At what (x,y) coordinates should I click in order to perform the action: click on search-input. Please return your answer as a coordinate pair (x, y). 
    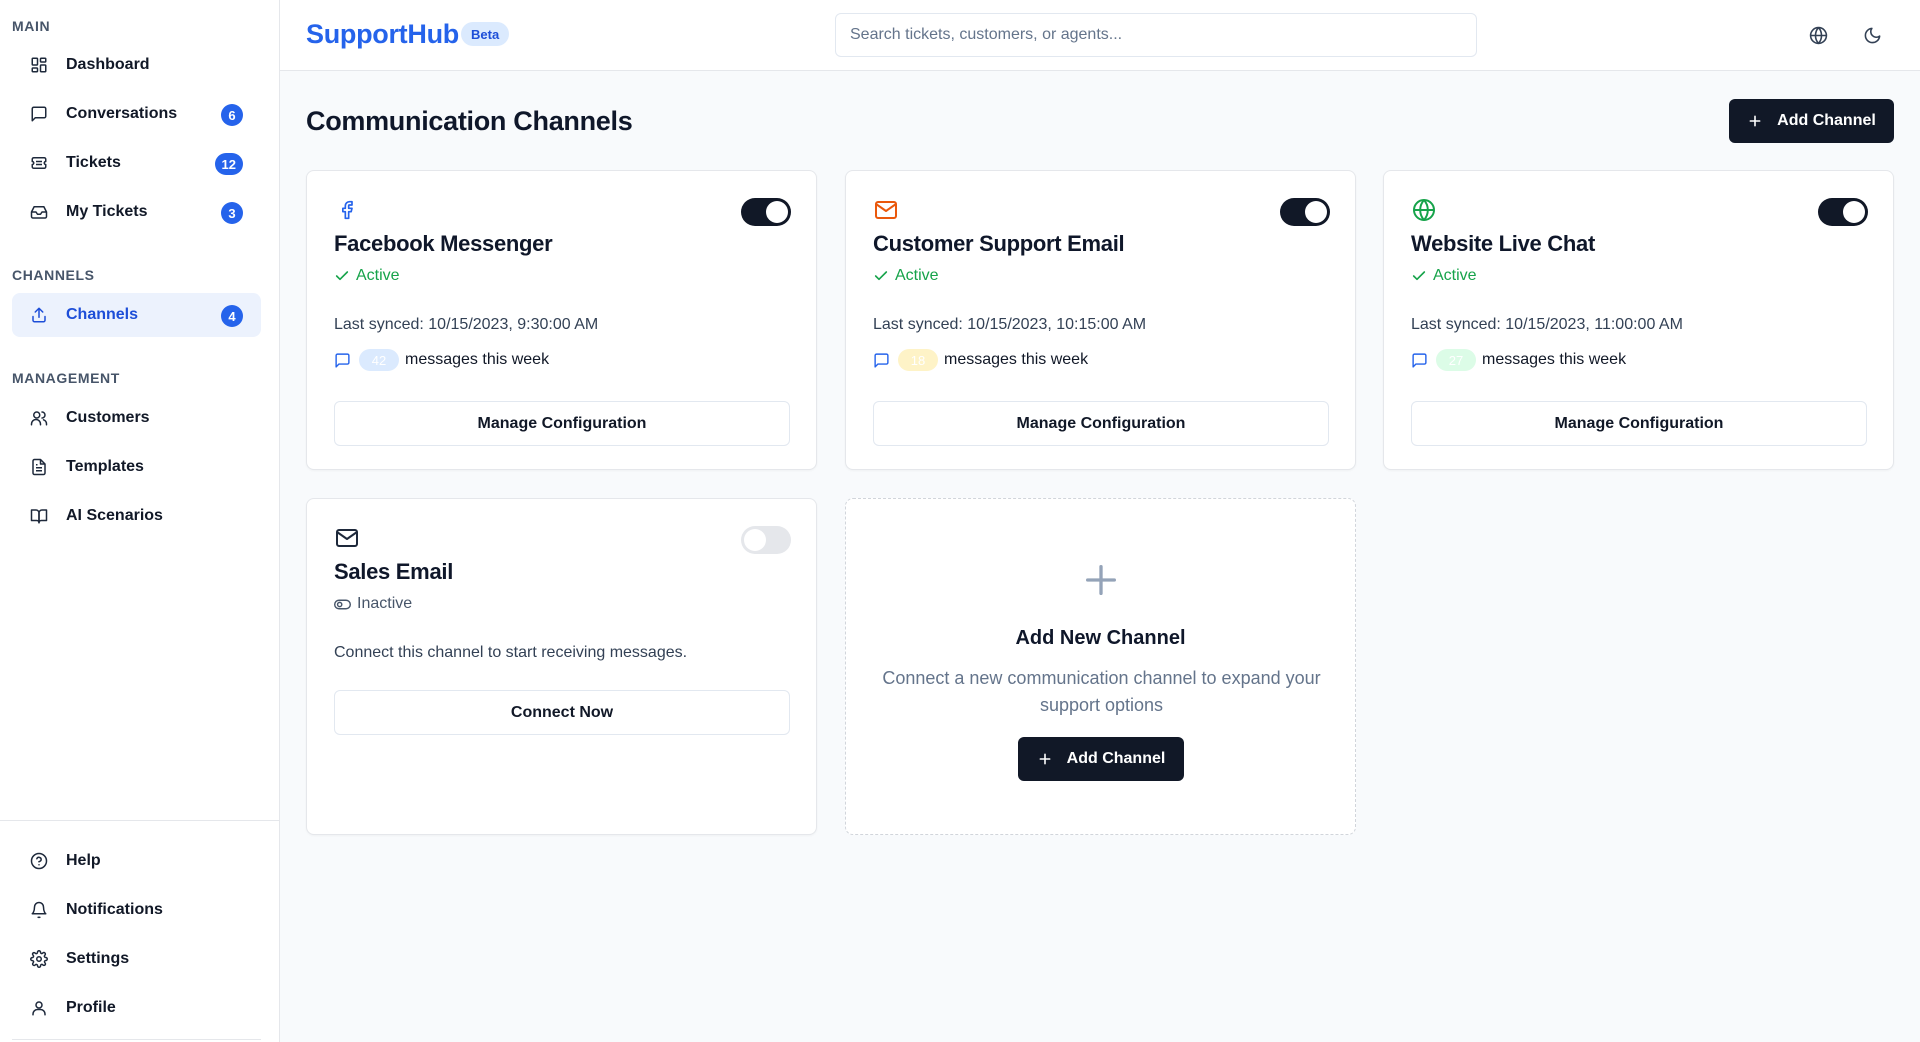
    Looking at the image, I should click on (1156, 35).